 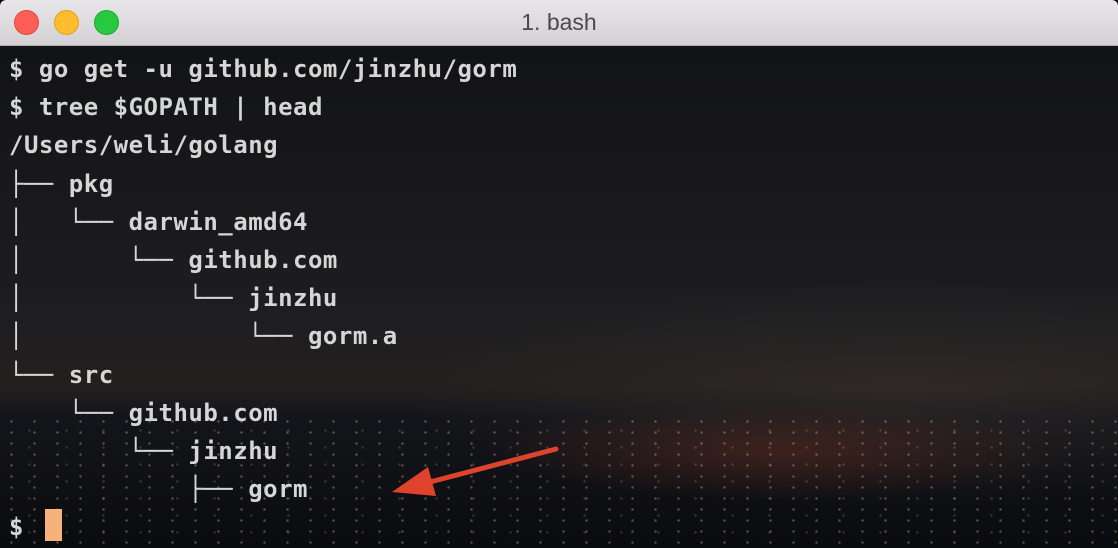 I want to click on title-bar: 1. bash, so click(x=559, y=23).